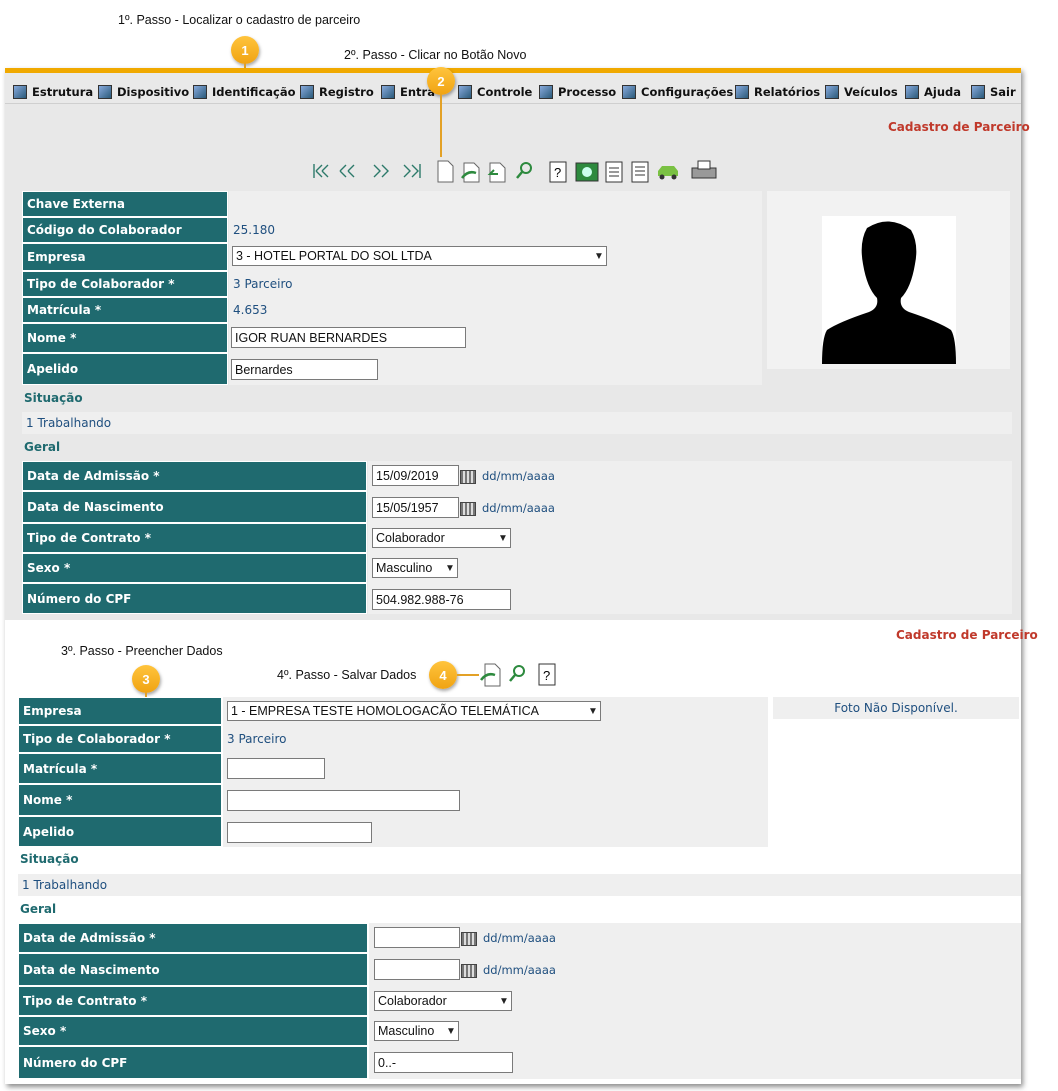 The image size is (1058, 1091). What do you see at coordinates (194, 476) in the screenshot?
I see `label-admissao: Data de Admissão *` at bounding box center [194, 476].